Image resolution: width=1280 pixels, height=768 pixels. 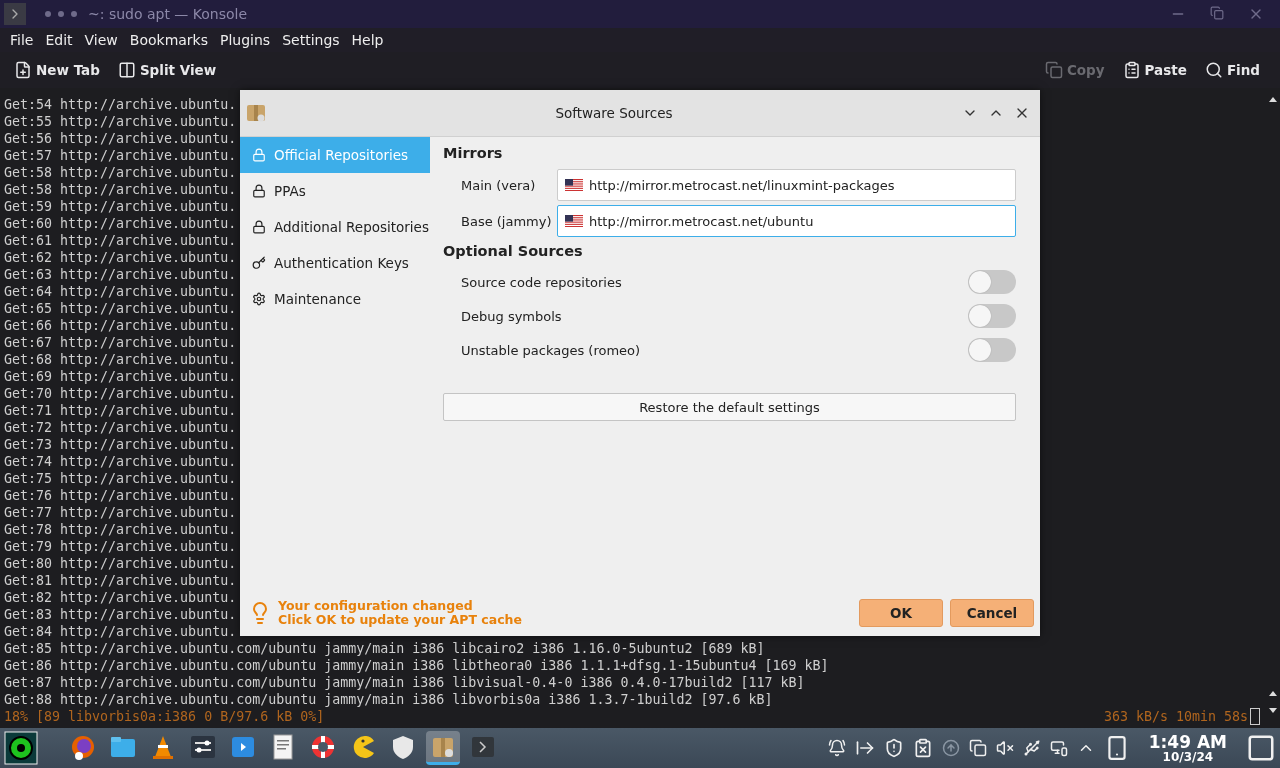 I want to click on section-heading: Mirrors, so click(x=473, y=153).